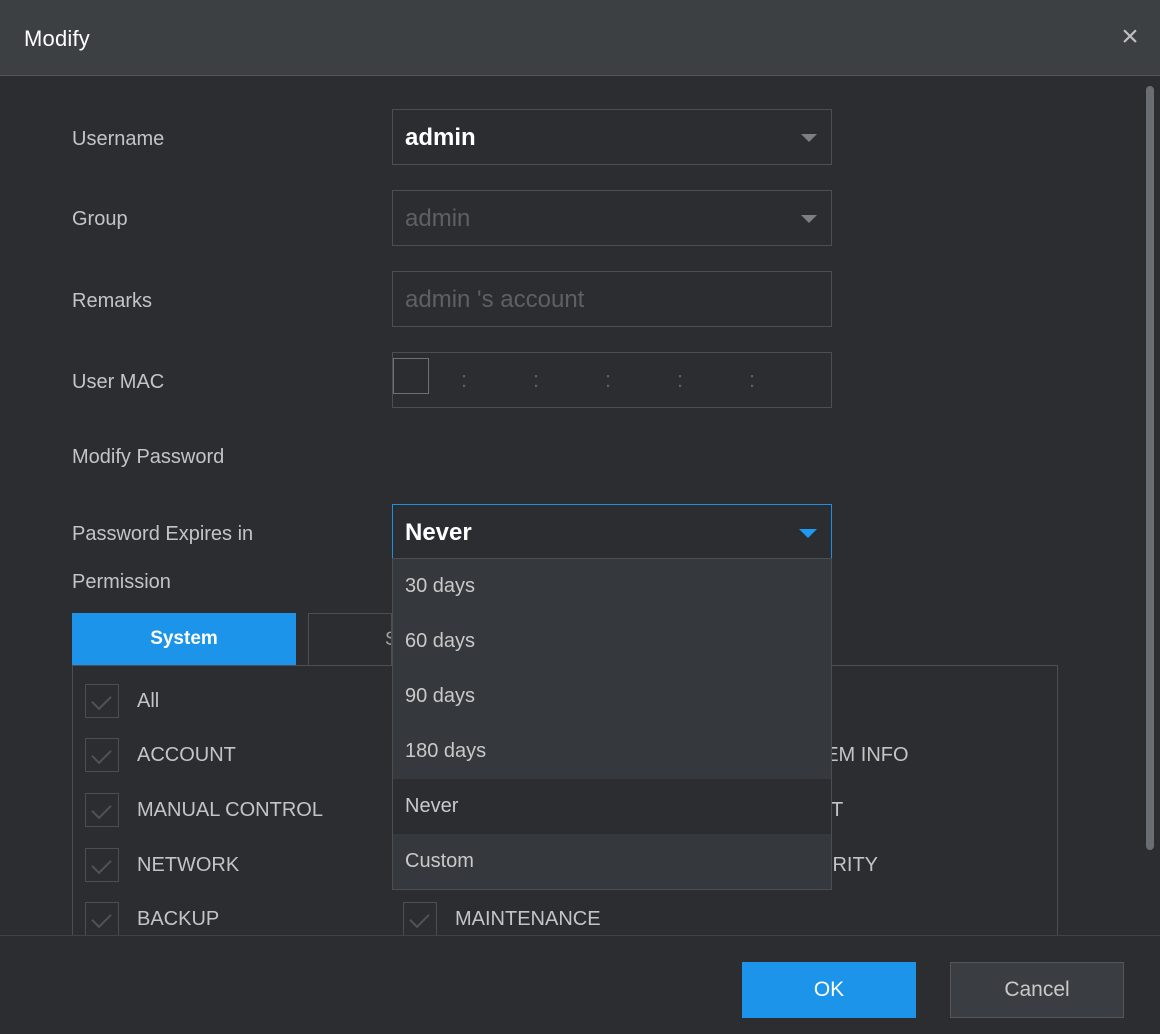 The image size is (1160, 1034). Describe the element at coordinates (829, 990) in the screenshot. I see `ok-button: OK` at that location.